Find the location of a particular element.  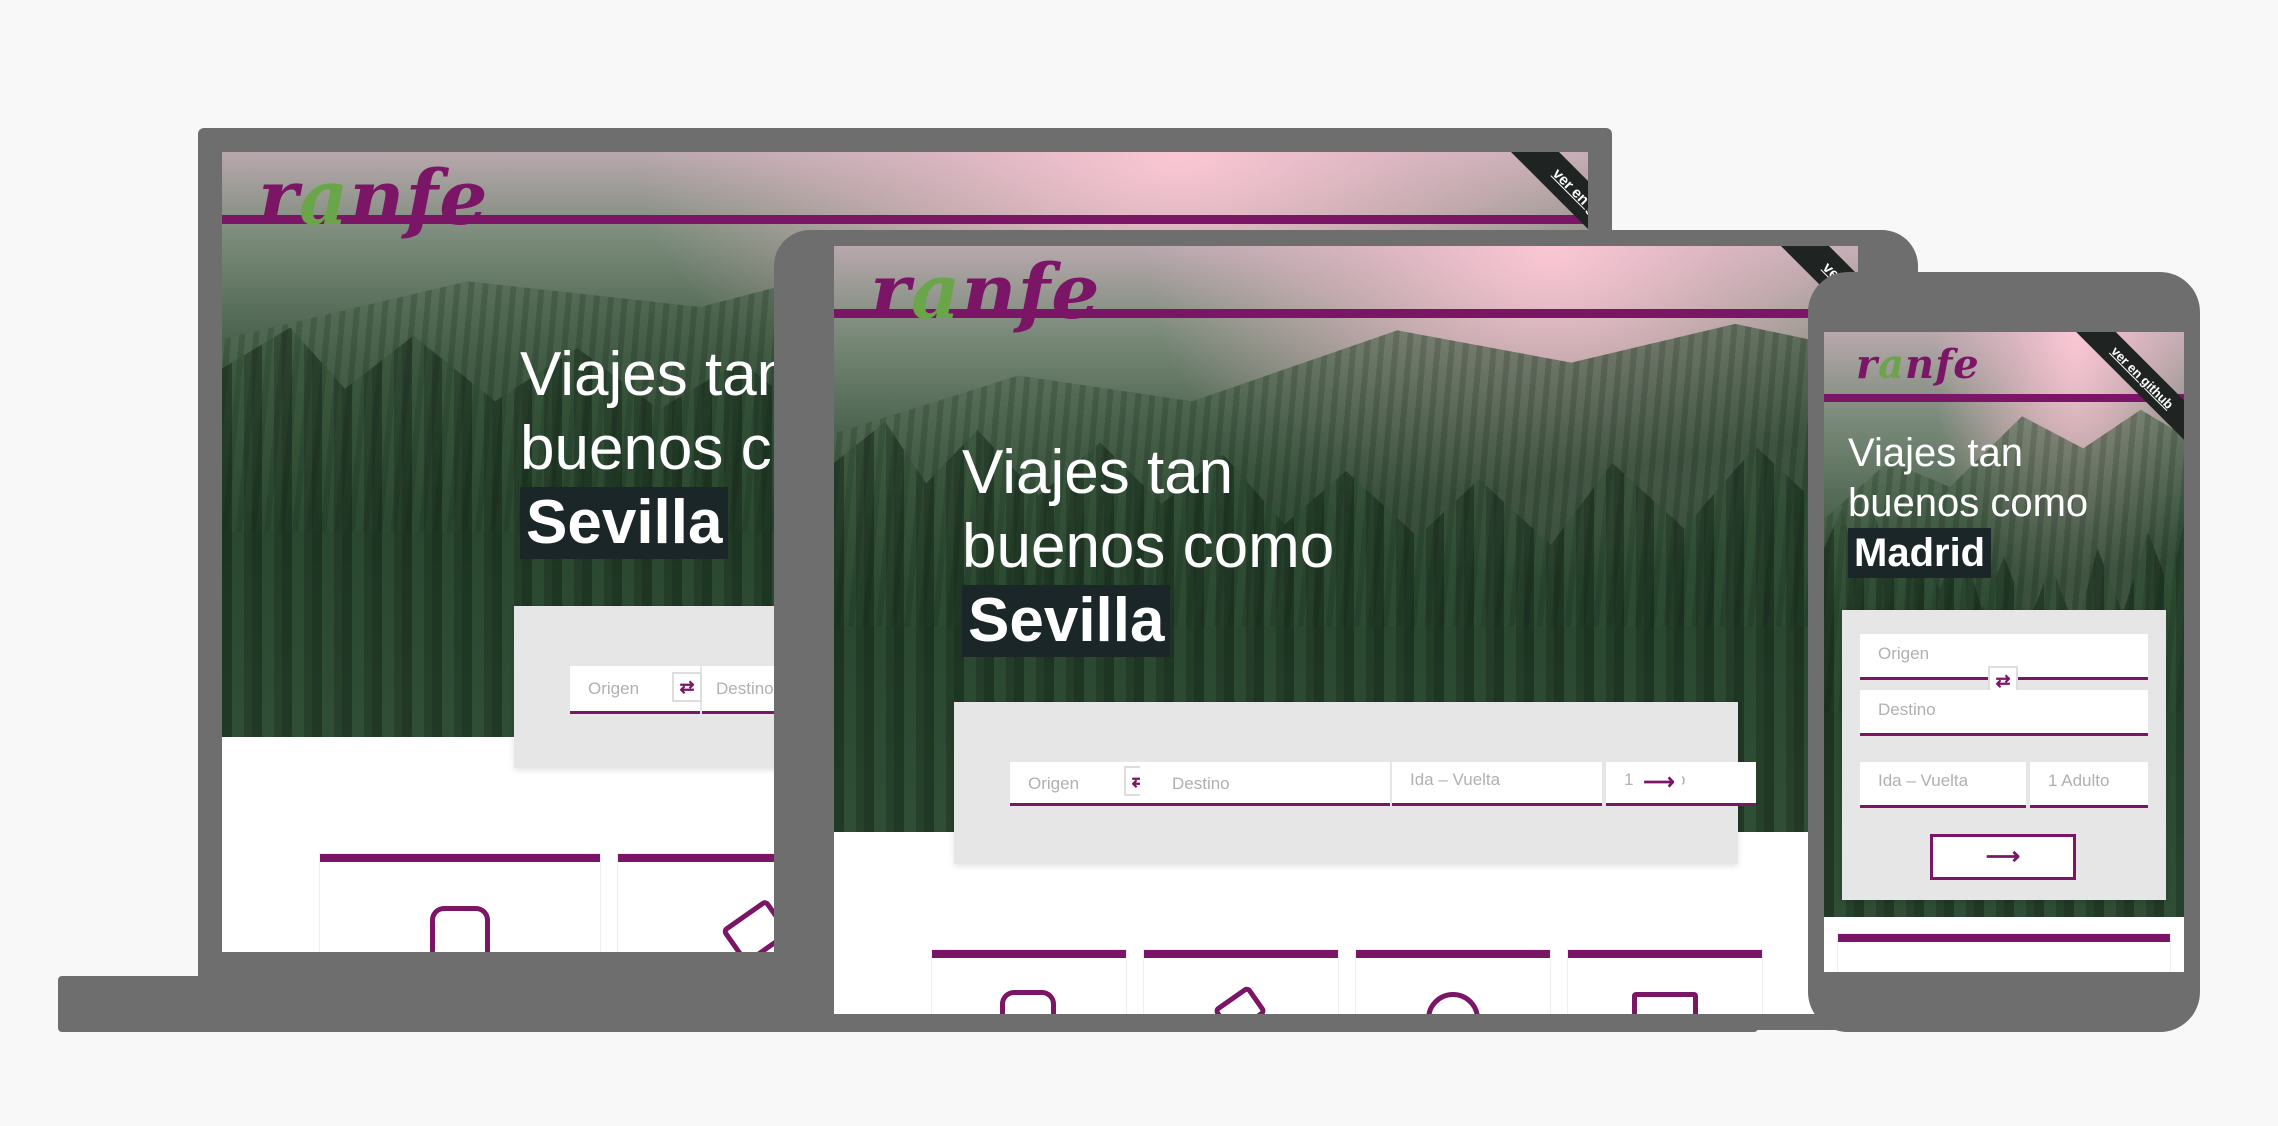

header-line is located at coordinates (2004, 398).